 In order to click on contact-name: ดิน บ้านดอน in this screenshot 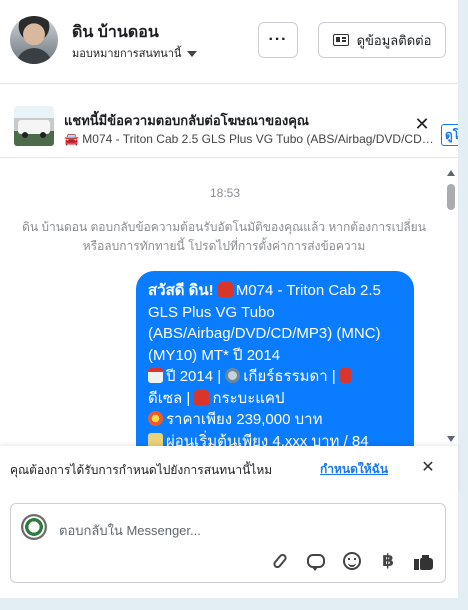, I will do `click(115, 32)`.